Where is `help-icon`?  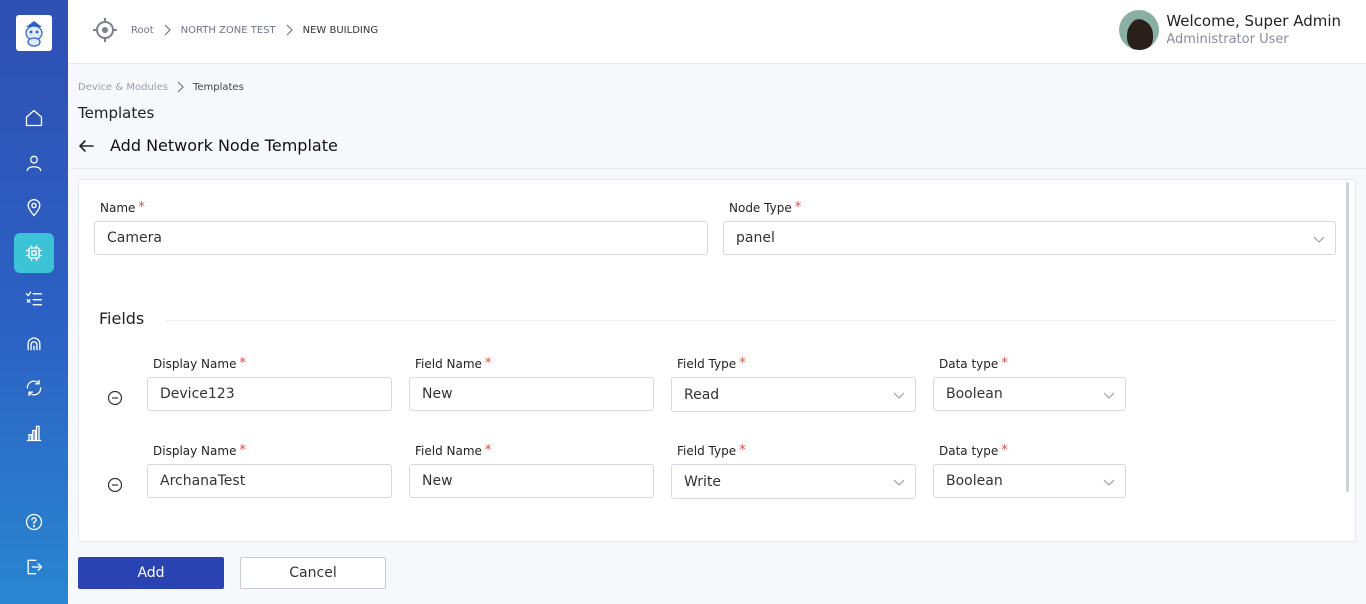
help-icon is located at coordinates (34, 522).